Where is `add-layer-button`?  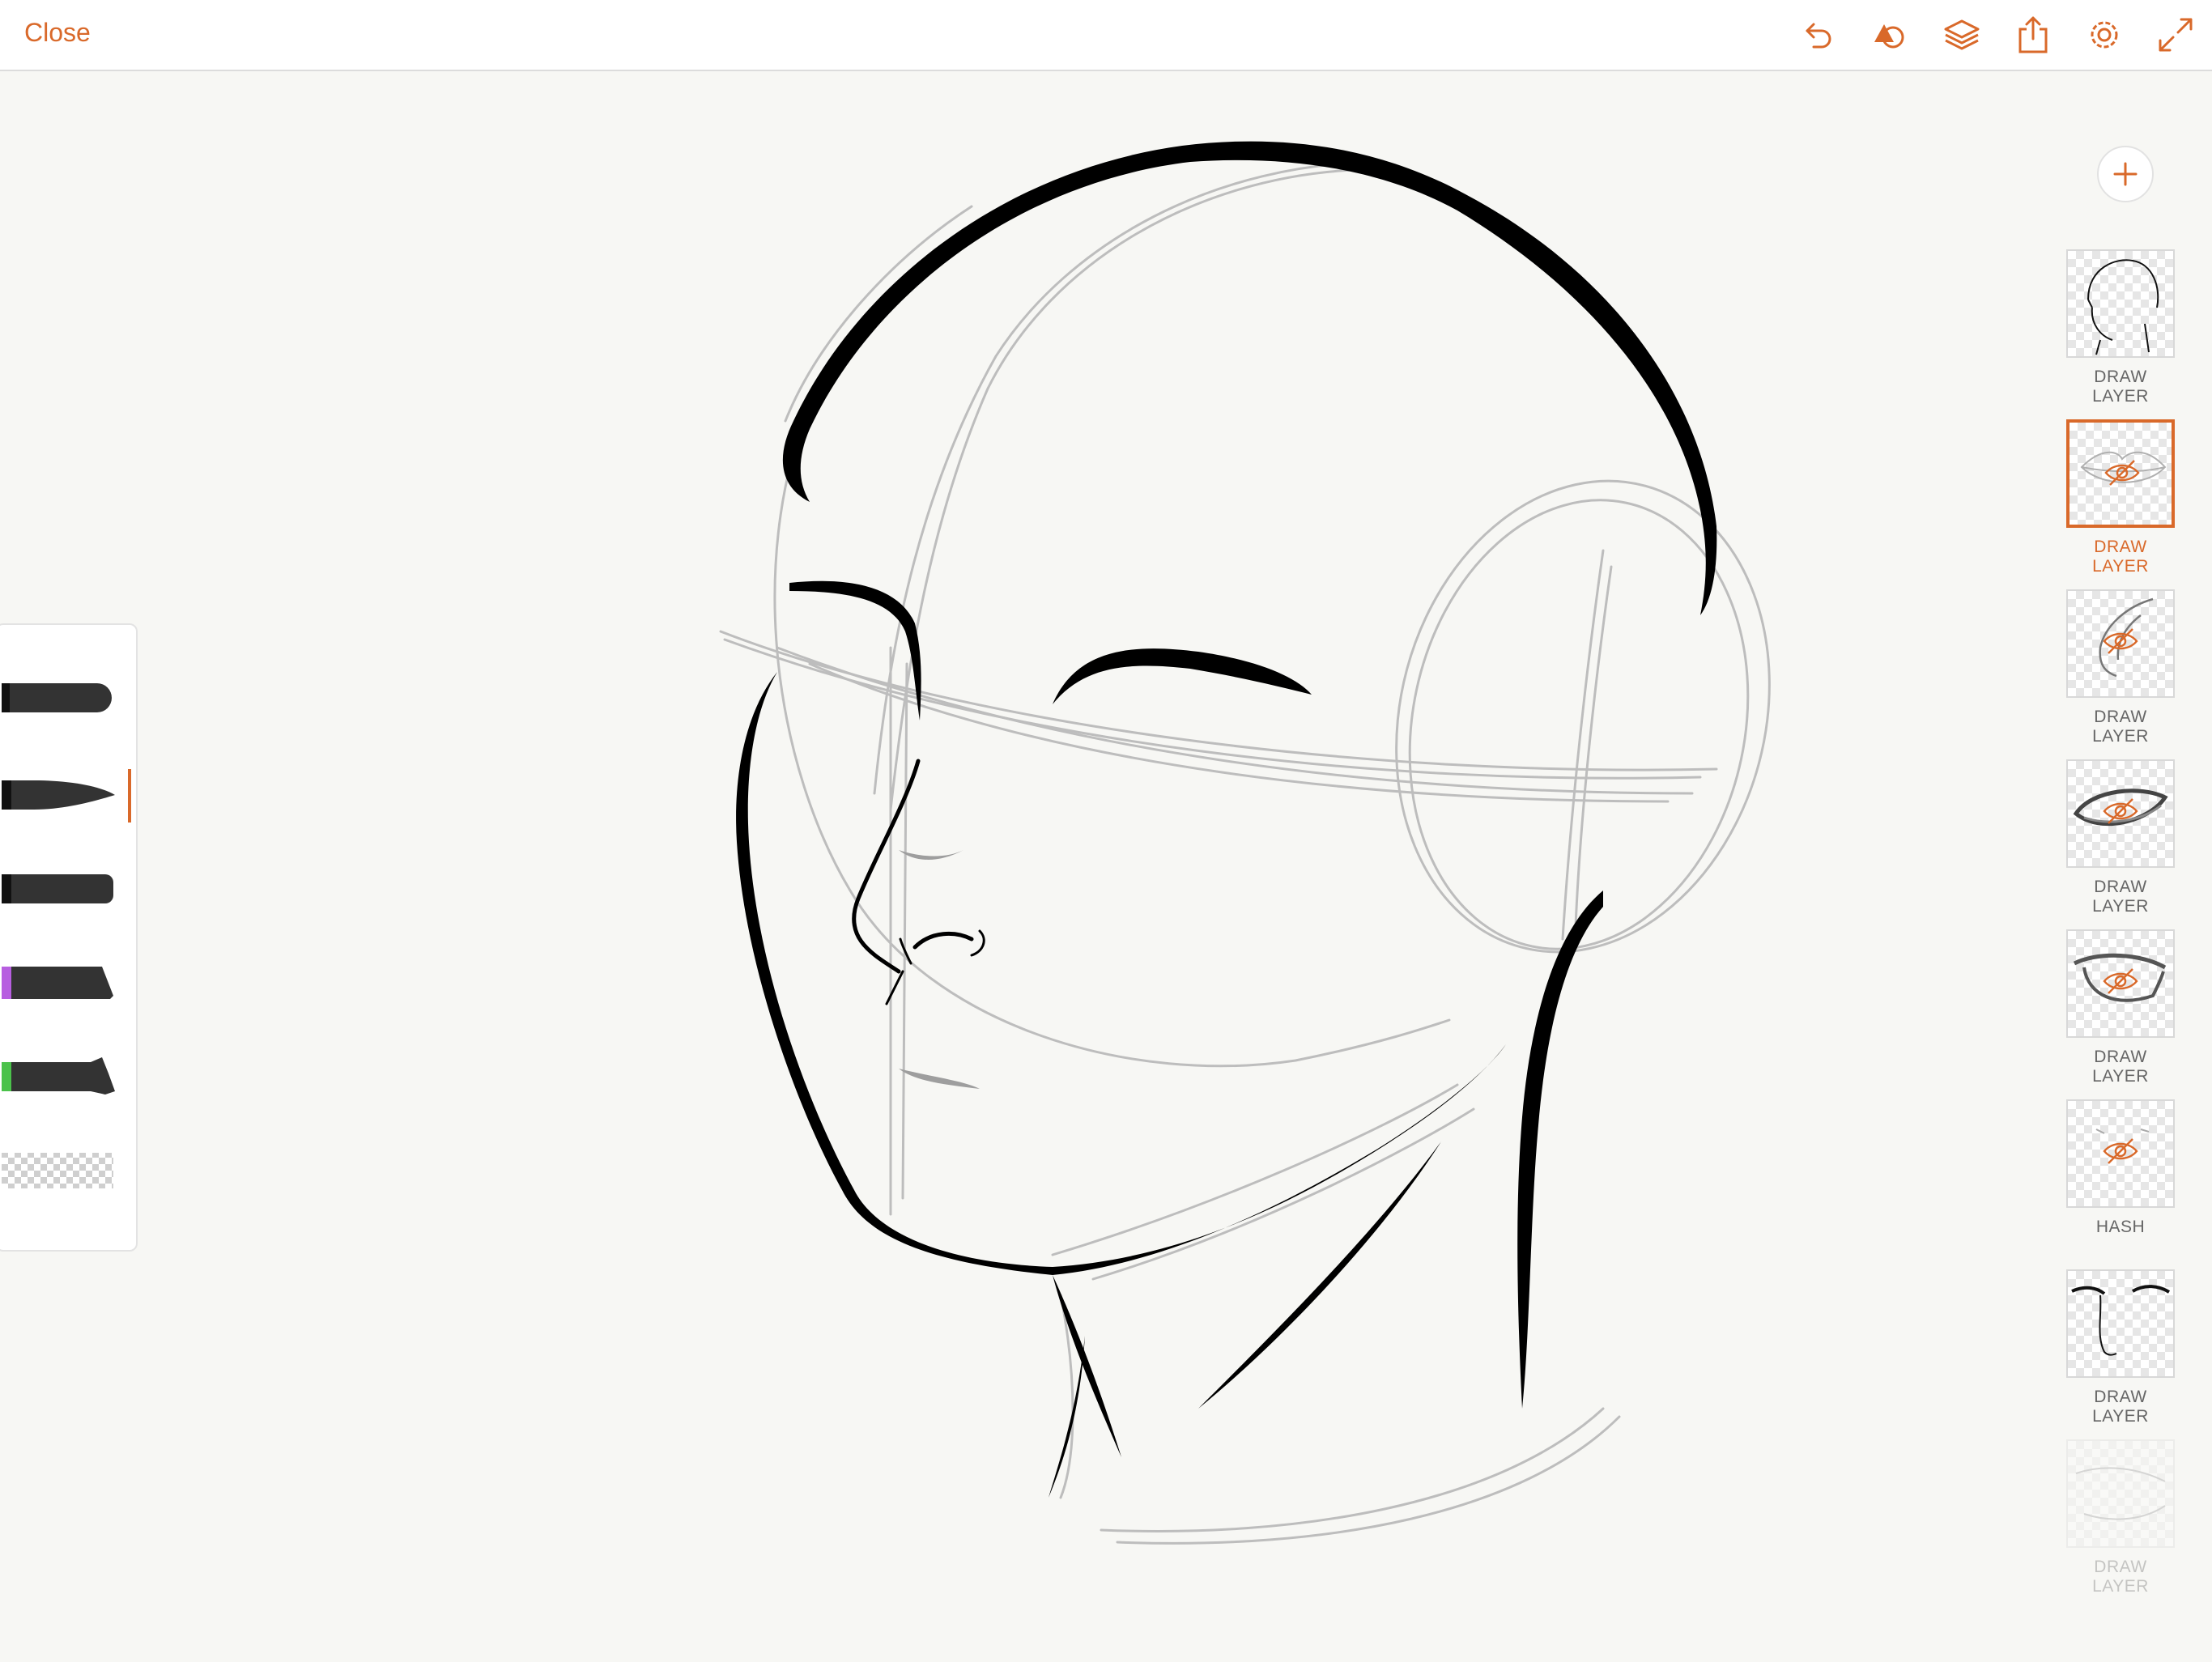 add-layer-button is located at coordinates (2126, 174).